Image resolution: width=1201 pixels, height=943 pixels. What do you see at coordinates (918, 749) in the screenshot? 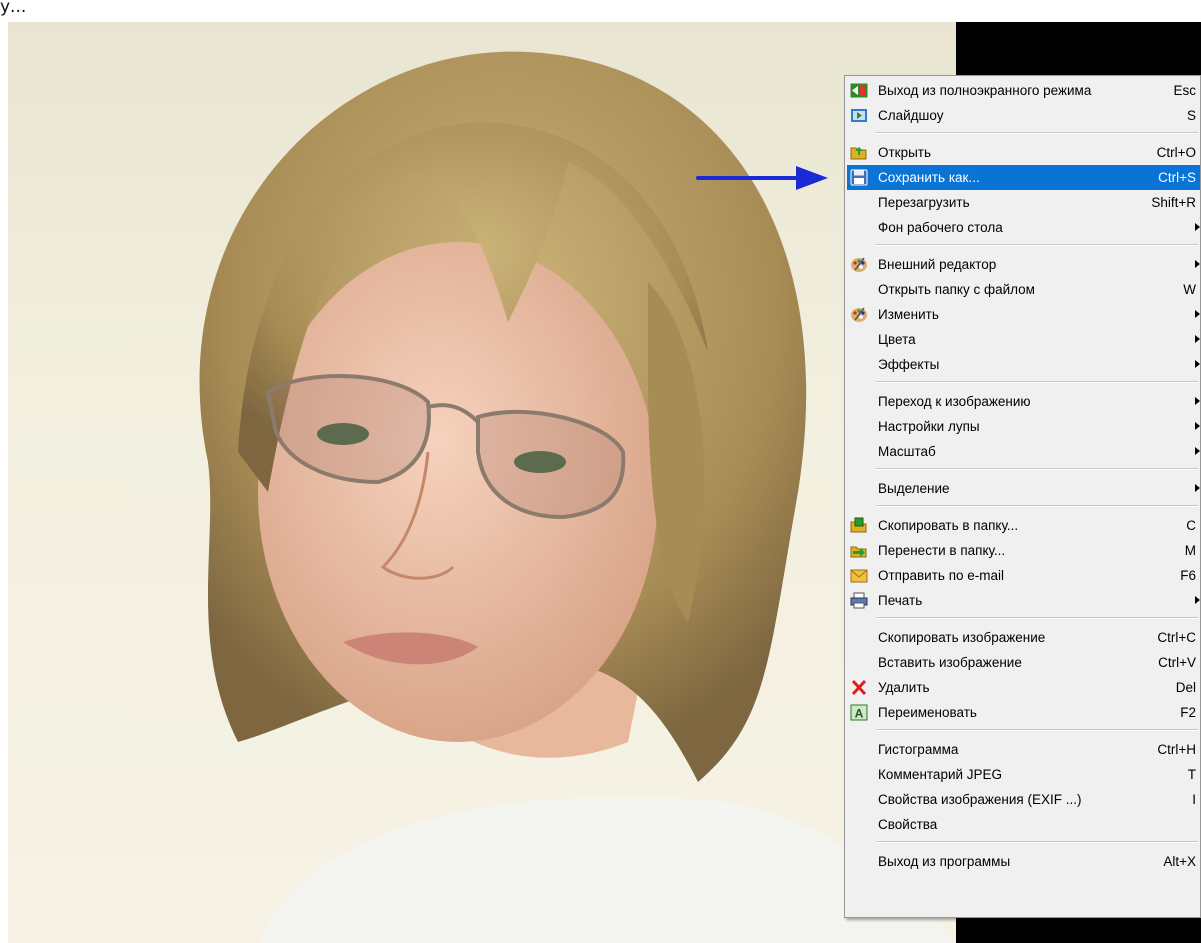
I see `menu-item-label: Гистограмма` at bounding box center [918, 749].